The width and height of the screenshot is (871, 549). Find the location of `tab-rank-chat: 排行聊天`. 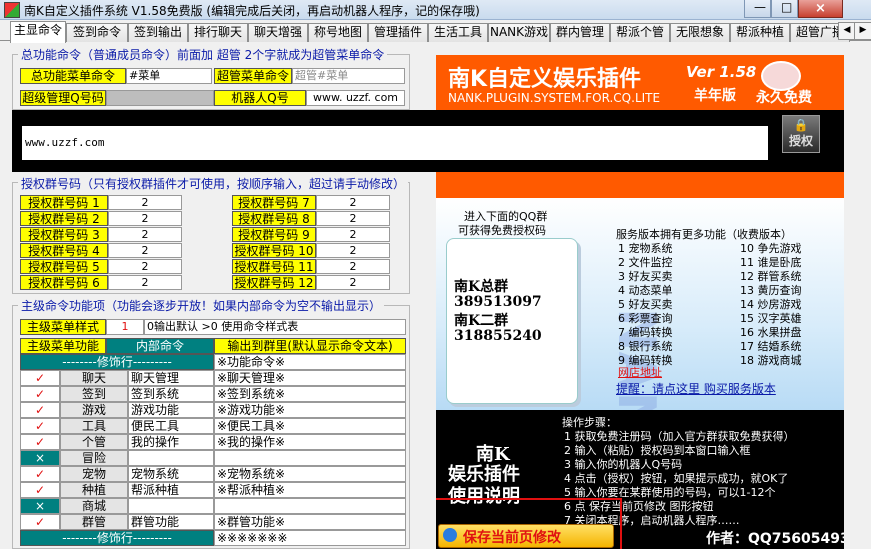

tab-rank-chat: 排行聊天 is located at coordinates (218, 32).